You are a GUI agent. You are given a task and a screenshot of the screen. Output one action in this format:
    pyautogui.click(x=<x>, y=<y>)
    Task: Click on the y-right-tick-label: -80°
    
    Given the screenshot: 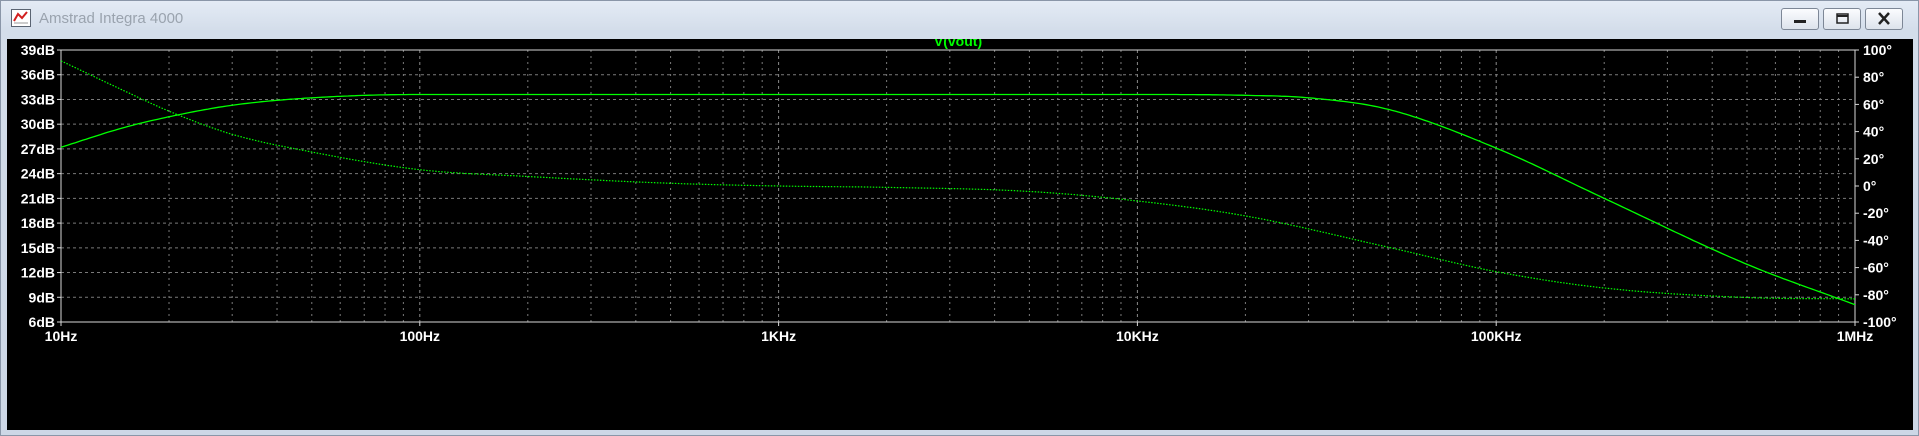 What is the action you would take?
    pyautogui.click(x=1876, y=295)
    